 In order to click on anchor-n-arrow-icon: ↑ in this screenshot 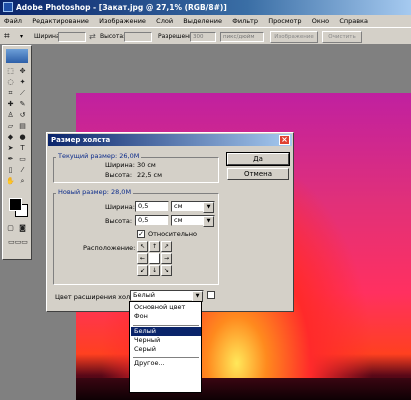, I will do `click(154, 246)`.